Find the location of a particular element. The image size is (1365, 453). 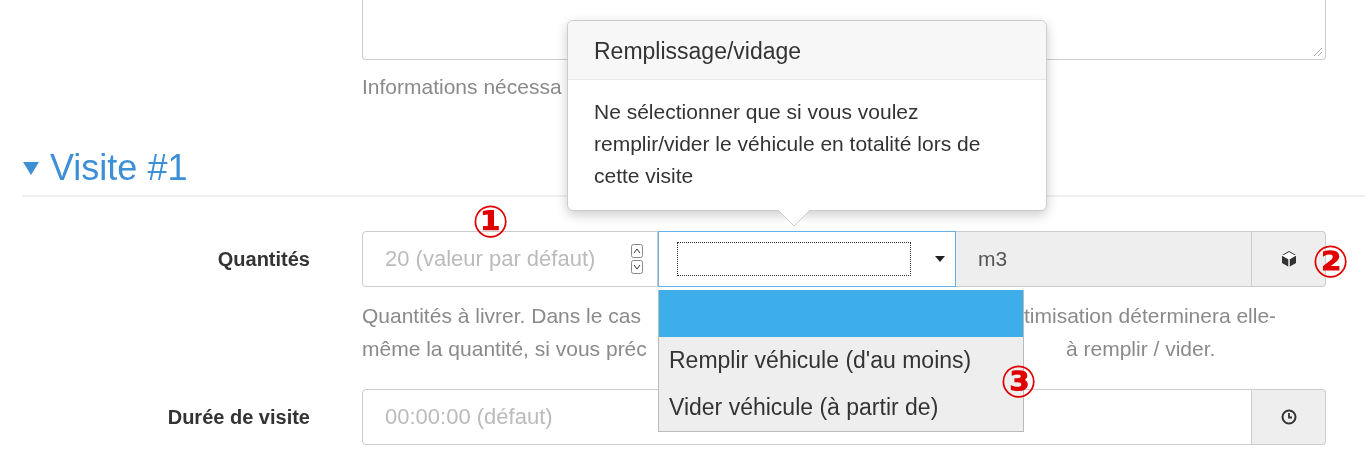

popover-text: Ne sélectionner que si vous voulez remplir/vider le véhicule en totalité lors de cette visite is located at coordinates (787, 144).